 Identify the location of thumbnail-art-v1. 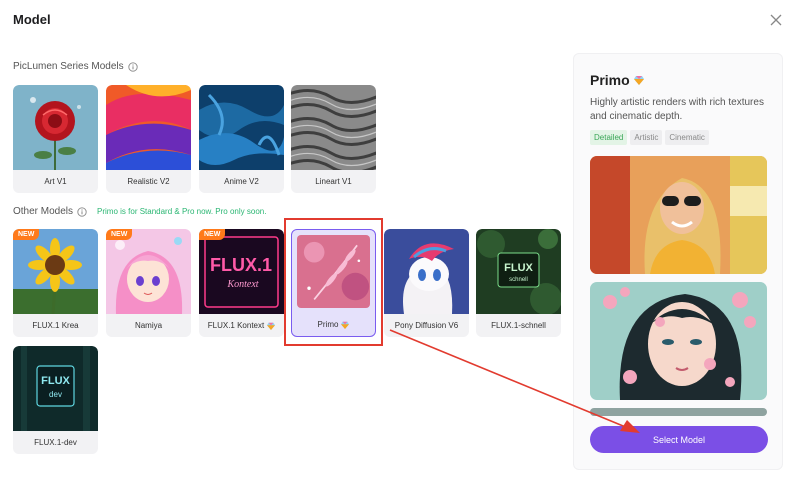
(55, 127).